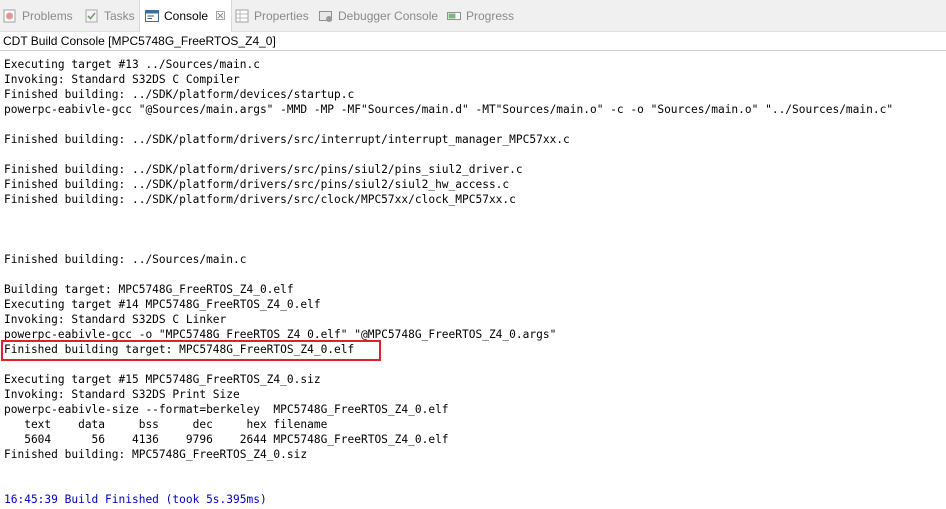 The height and width of the screenshot is (509, 946). I want to click on divider, so click(473, 50).